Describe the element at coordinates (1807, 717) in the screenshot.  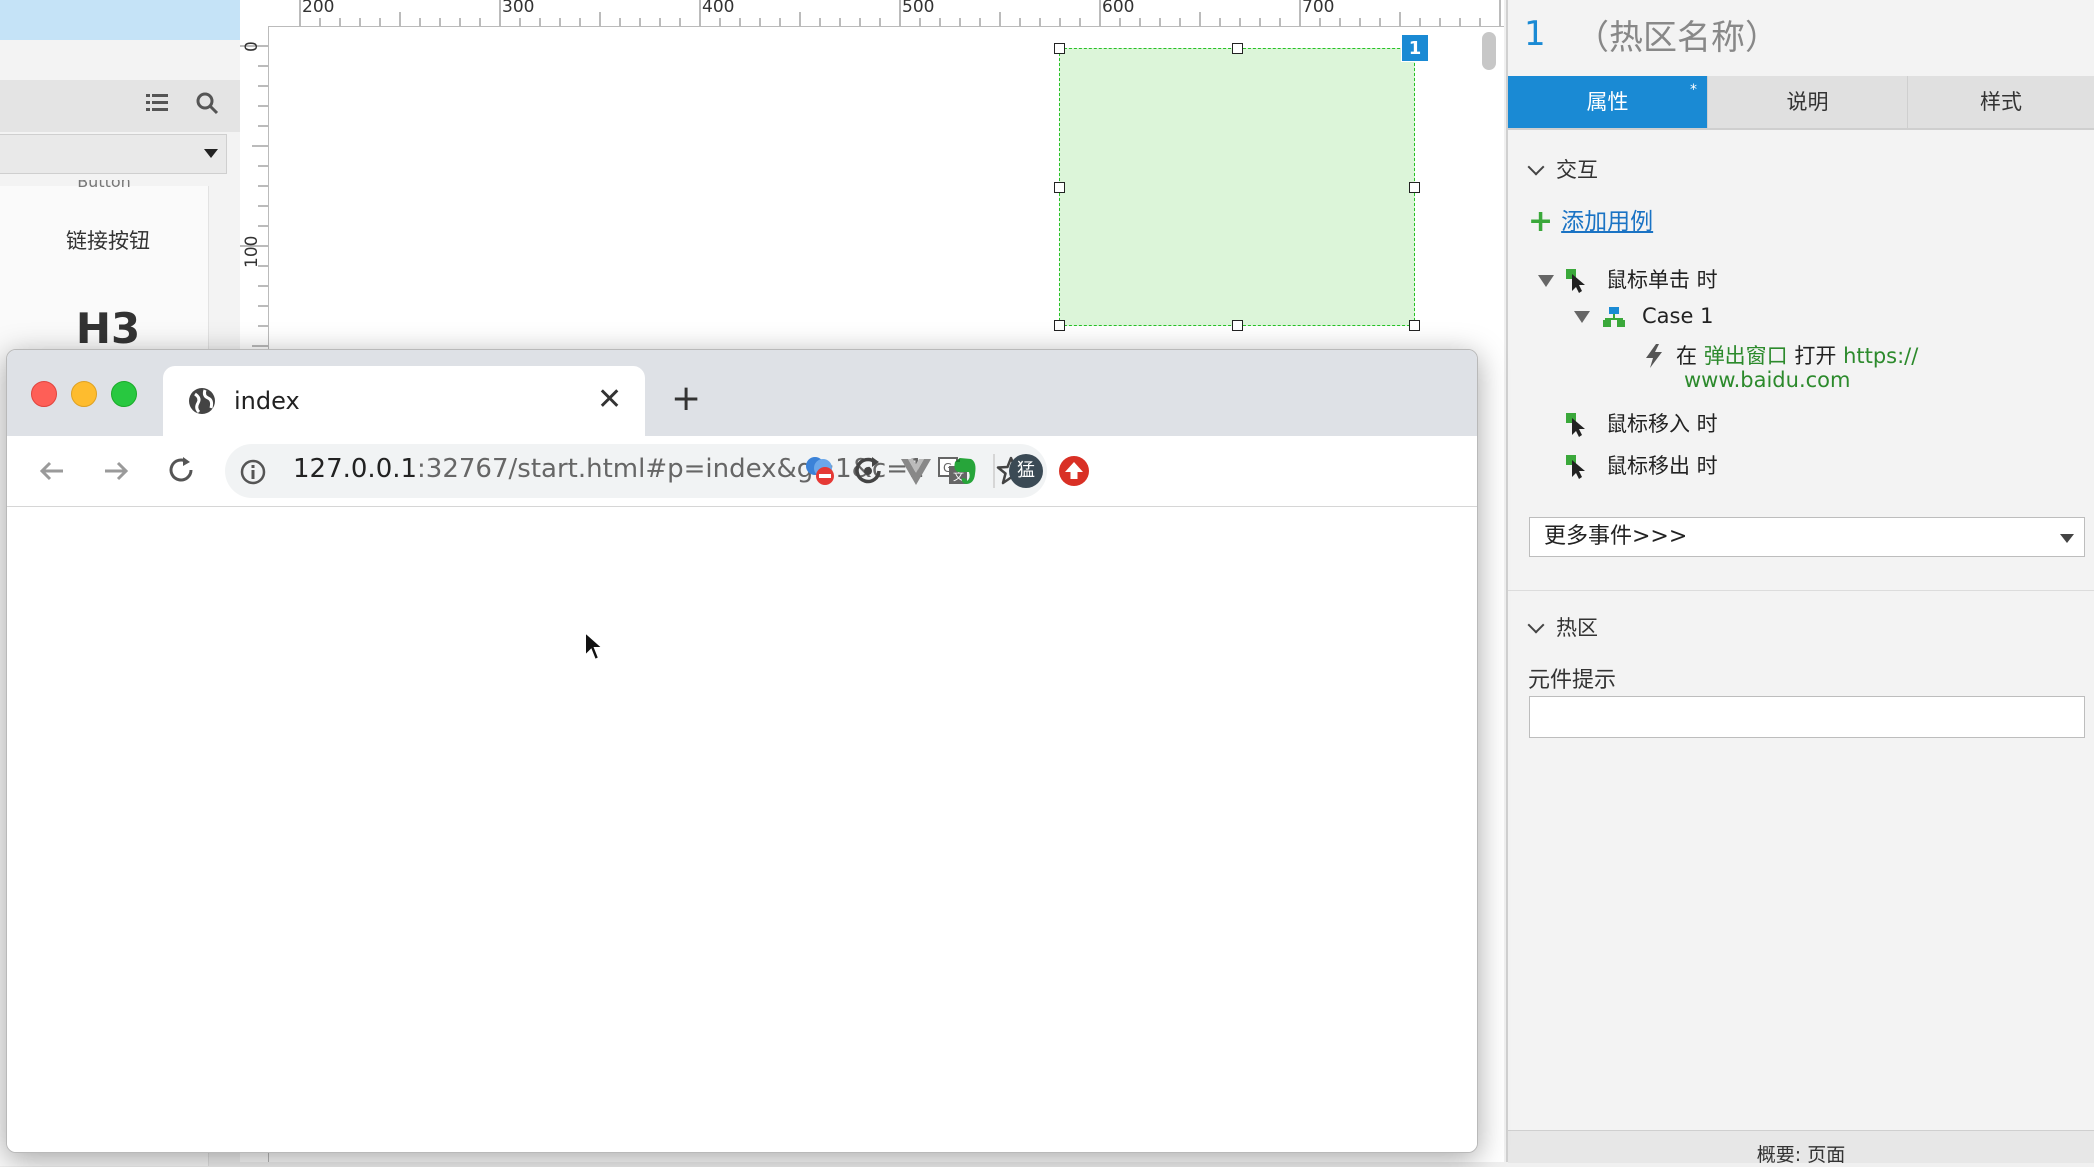
I see `tooltip-input` at that location.